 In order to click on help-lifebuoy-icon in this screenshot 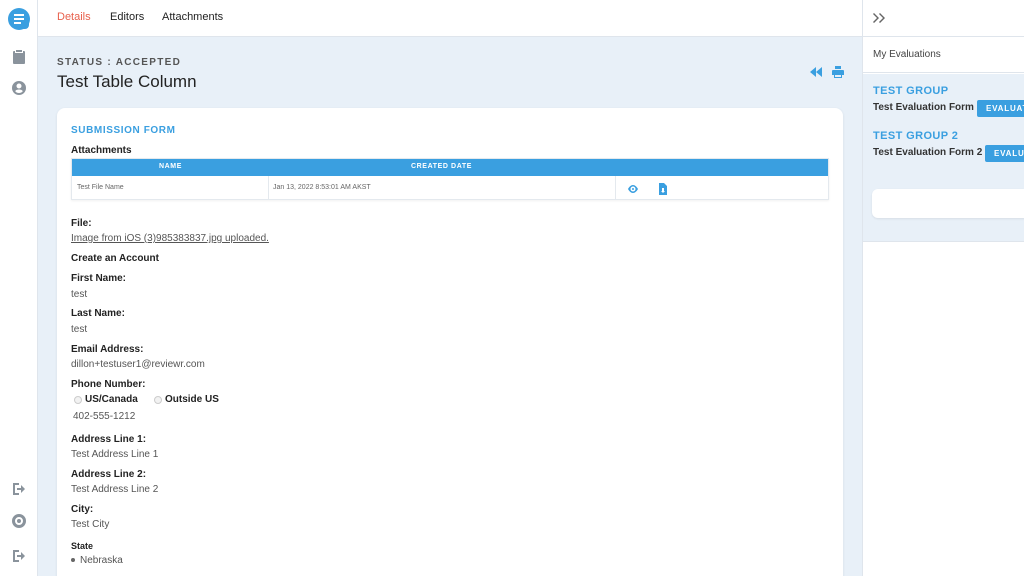, I will do `click(19, 521)`.